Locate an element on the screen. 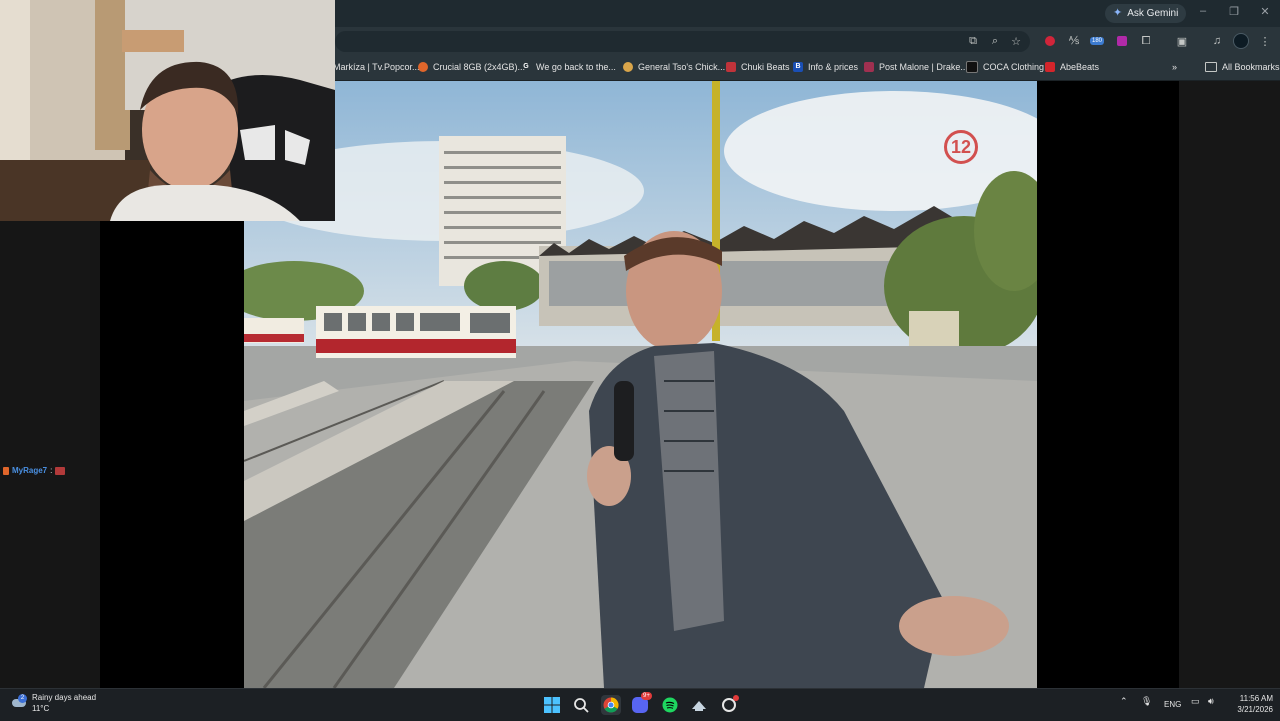 This screenshot has height=721, width=1280. bookmark-chuki-beats: Chuki Beats is located at coordinates (758, 67).